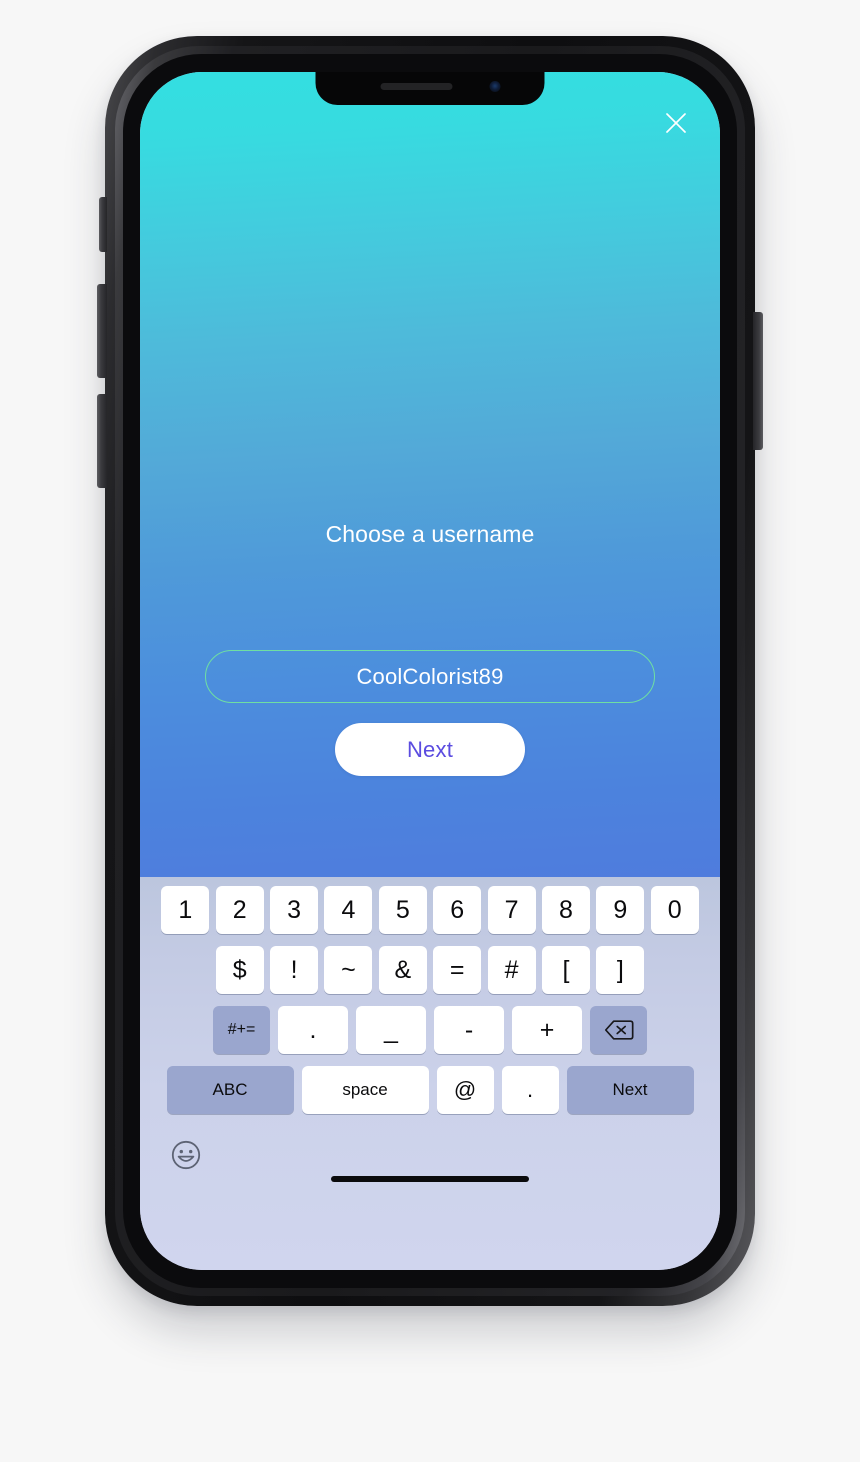 This screenshot has width=860, height=1462. I want to click on volume-down-button, so click(102, 441).